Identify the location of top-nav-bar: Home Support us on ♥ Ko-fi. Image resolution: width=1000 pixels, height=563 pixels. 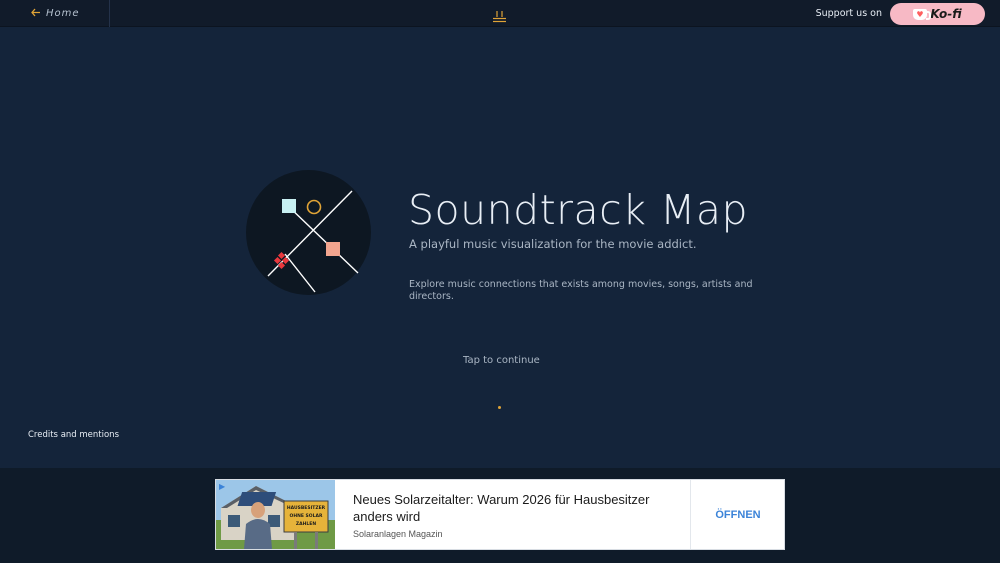
(500, 13).